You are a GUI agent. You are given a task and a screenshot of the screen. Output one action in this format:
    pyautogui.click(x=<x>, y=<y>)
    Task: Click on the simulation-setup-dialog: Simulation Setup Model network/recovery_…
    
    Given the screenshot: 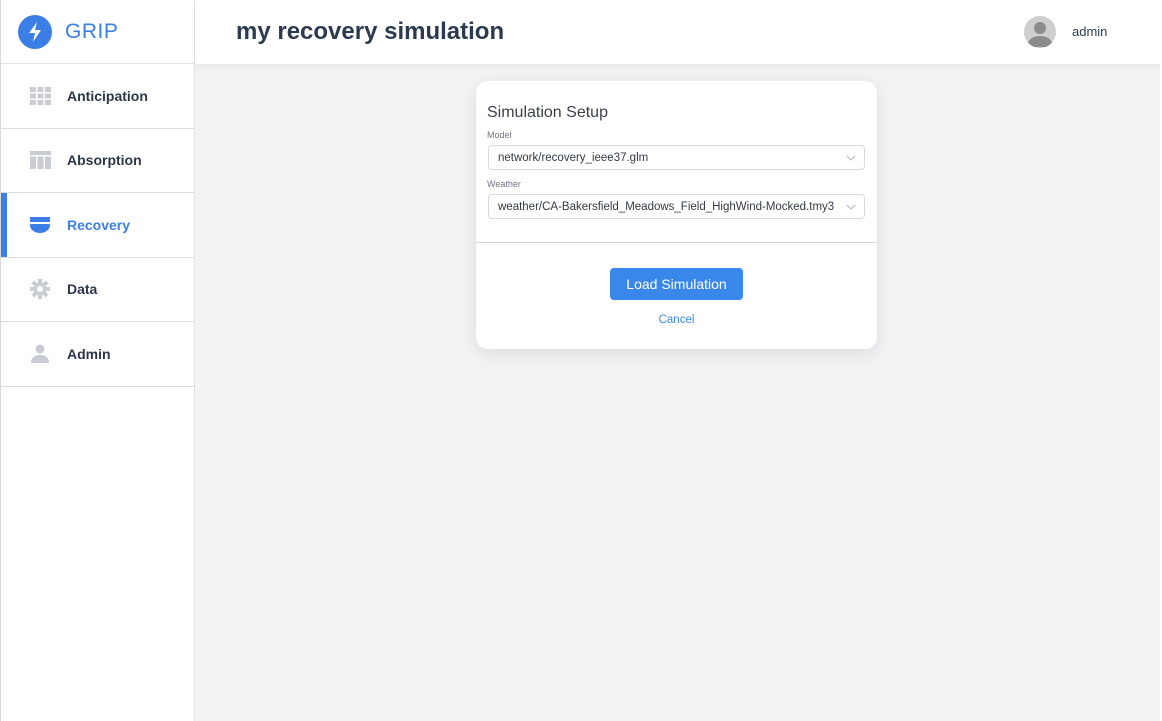 What is the action you would take?
    pyautogui.click(x=676, y=215)
    